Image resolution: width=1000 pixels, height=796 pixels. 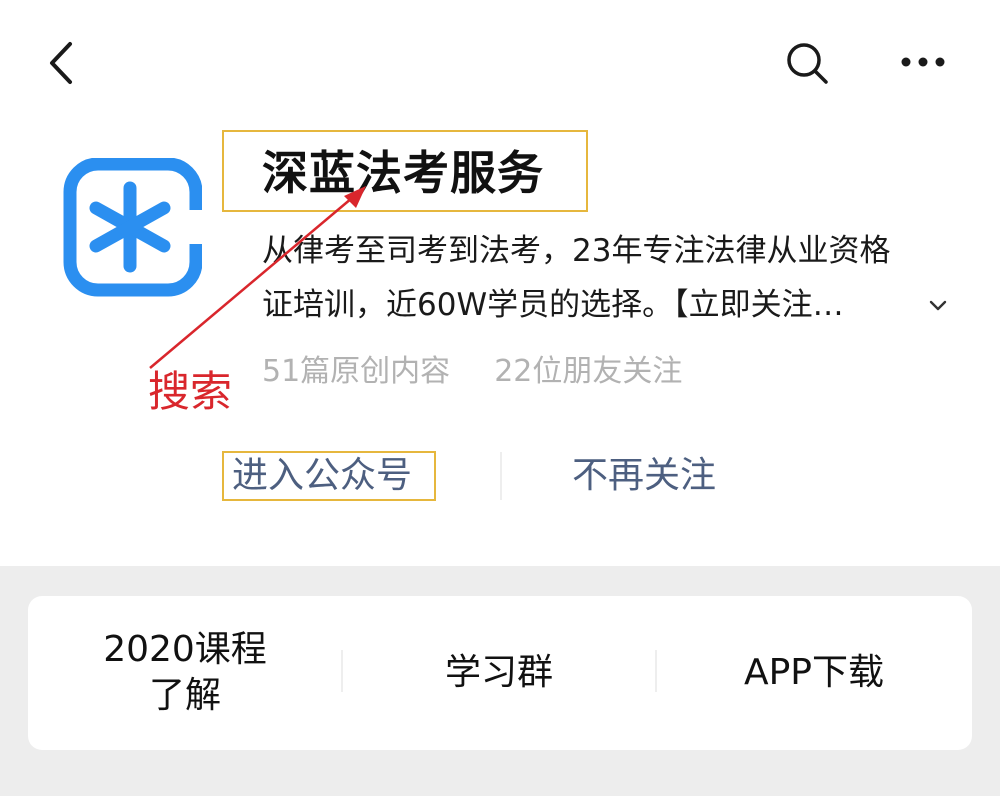 What do you see at coordinates (185, 673) in the screenshot?
I see `menu-item-course: 2020课程 了解` at bounding box center [185, 673].